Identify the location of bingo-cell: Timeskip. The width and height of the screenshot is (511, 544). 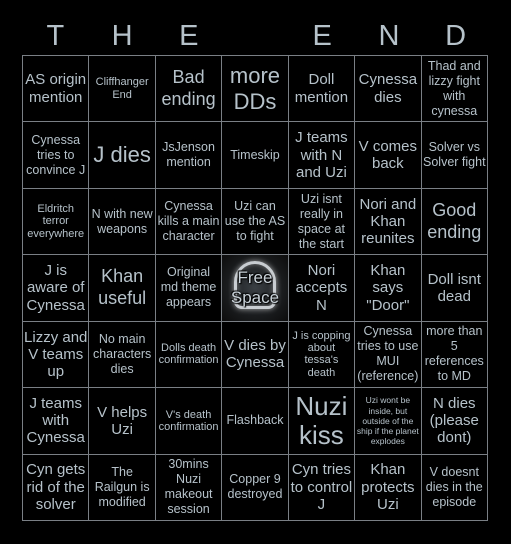
(255, 155).